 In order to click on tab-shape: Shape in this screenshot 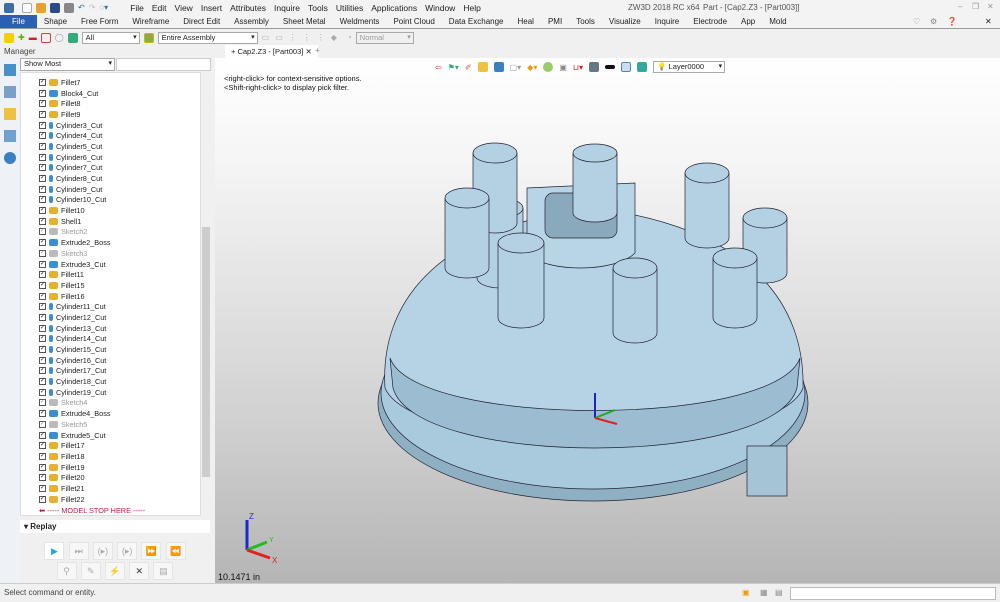, I will do `click(55, 21)`.